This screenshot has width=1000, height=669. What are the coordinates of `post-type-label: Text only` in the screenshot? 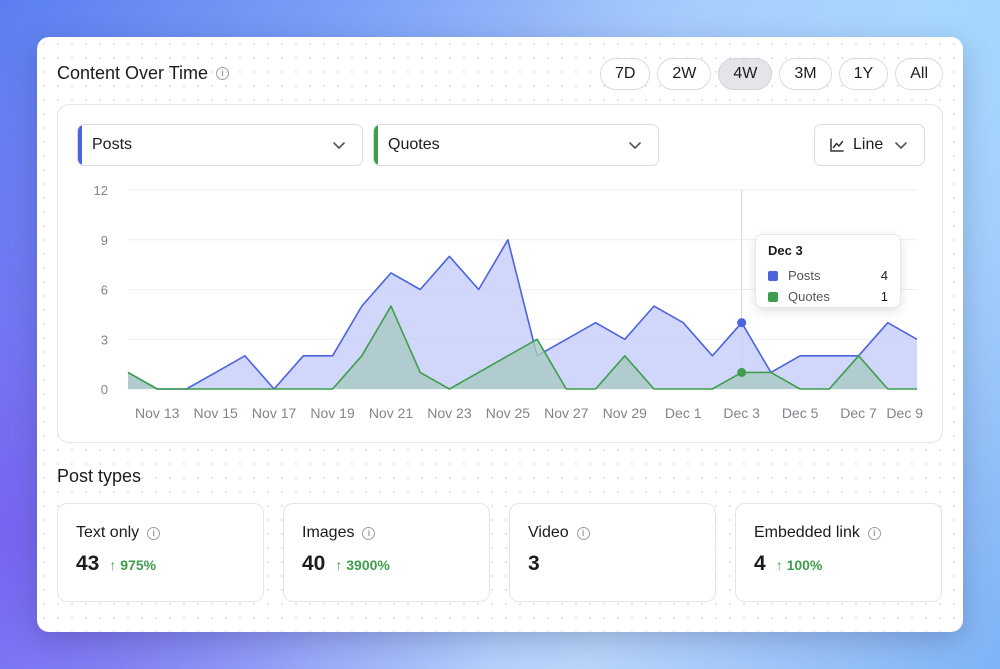 It's located at (108, 532).